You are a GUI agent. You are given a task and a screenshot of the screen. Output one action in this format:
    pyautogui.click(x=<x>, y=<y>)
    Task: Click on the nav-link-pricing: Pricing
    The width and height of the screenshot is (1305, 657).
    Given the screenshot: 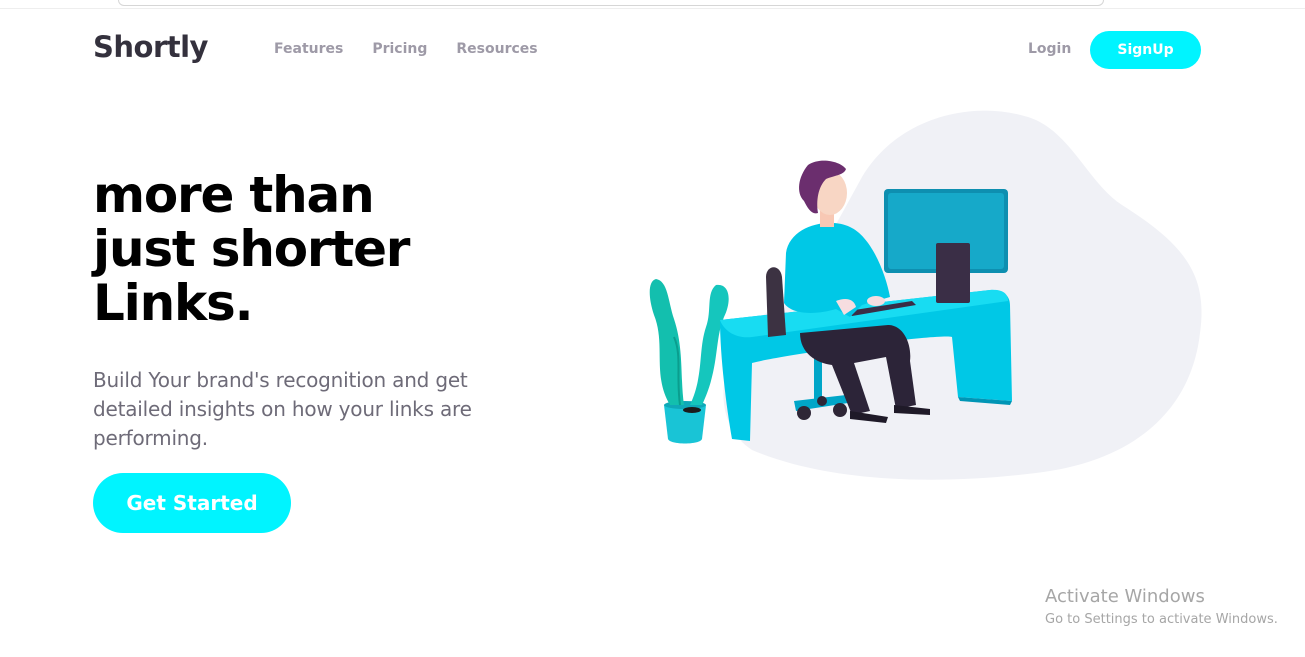 What is the action you would take?
    pyautogui.click(x=399, y=49)
    